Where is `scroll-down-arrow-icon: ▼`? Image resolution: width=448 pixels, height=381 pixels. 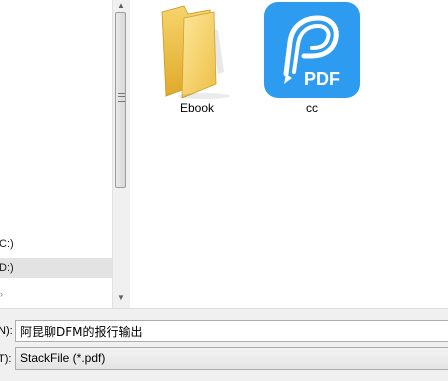
scroll-down-arrow-icon: ▼ is located at coordinates (121, 298).